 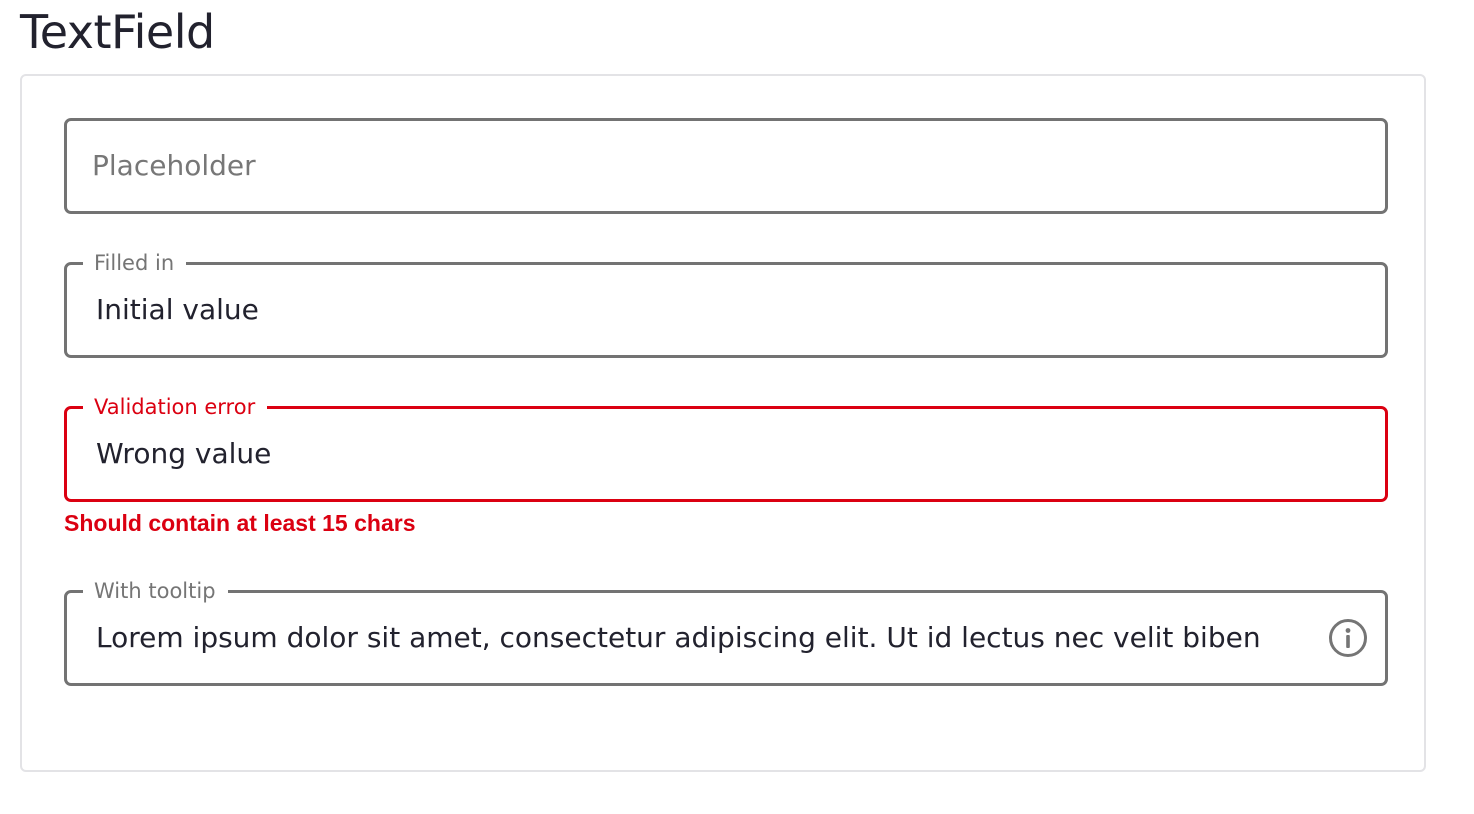 I want to click on filled-in-label: Filled in, so click(x=135, y=263).